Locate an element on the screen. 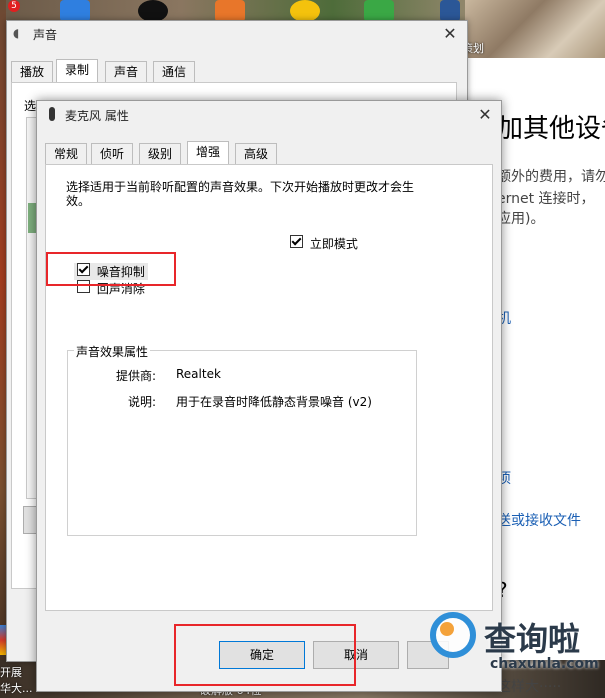 Image resolution: width=605 pixels, height=698 pixels. qq-icon is located at coordinates (153, 11).